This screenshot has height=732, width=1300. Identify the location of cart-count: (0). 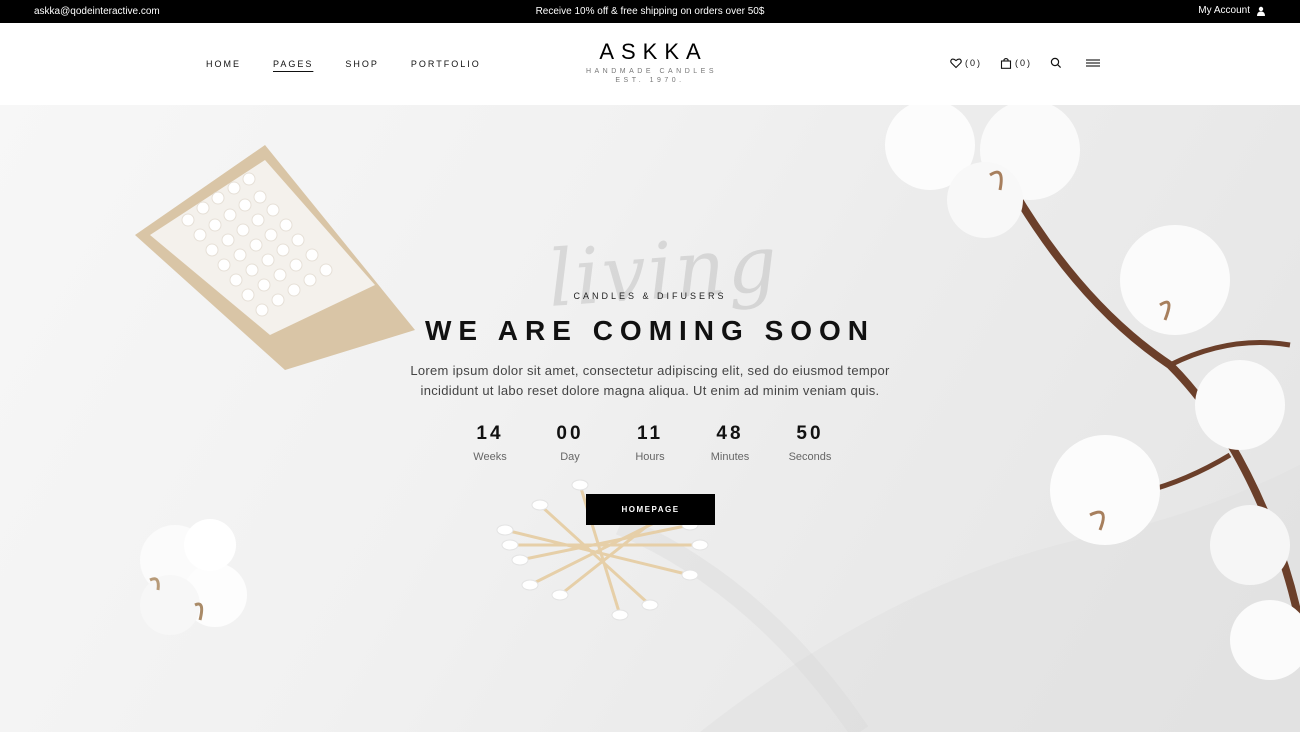
(1023, 63).